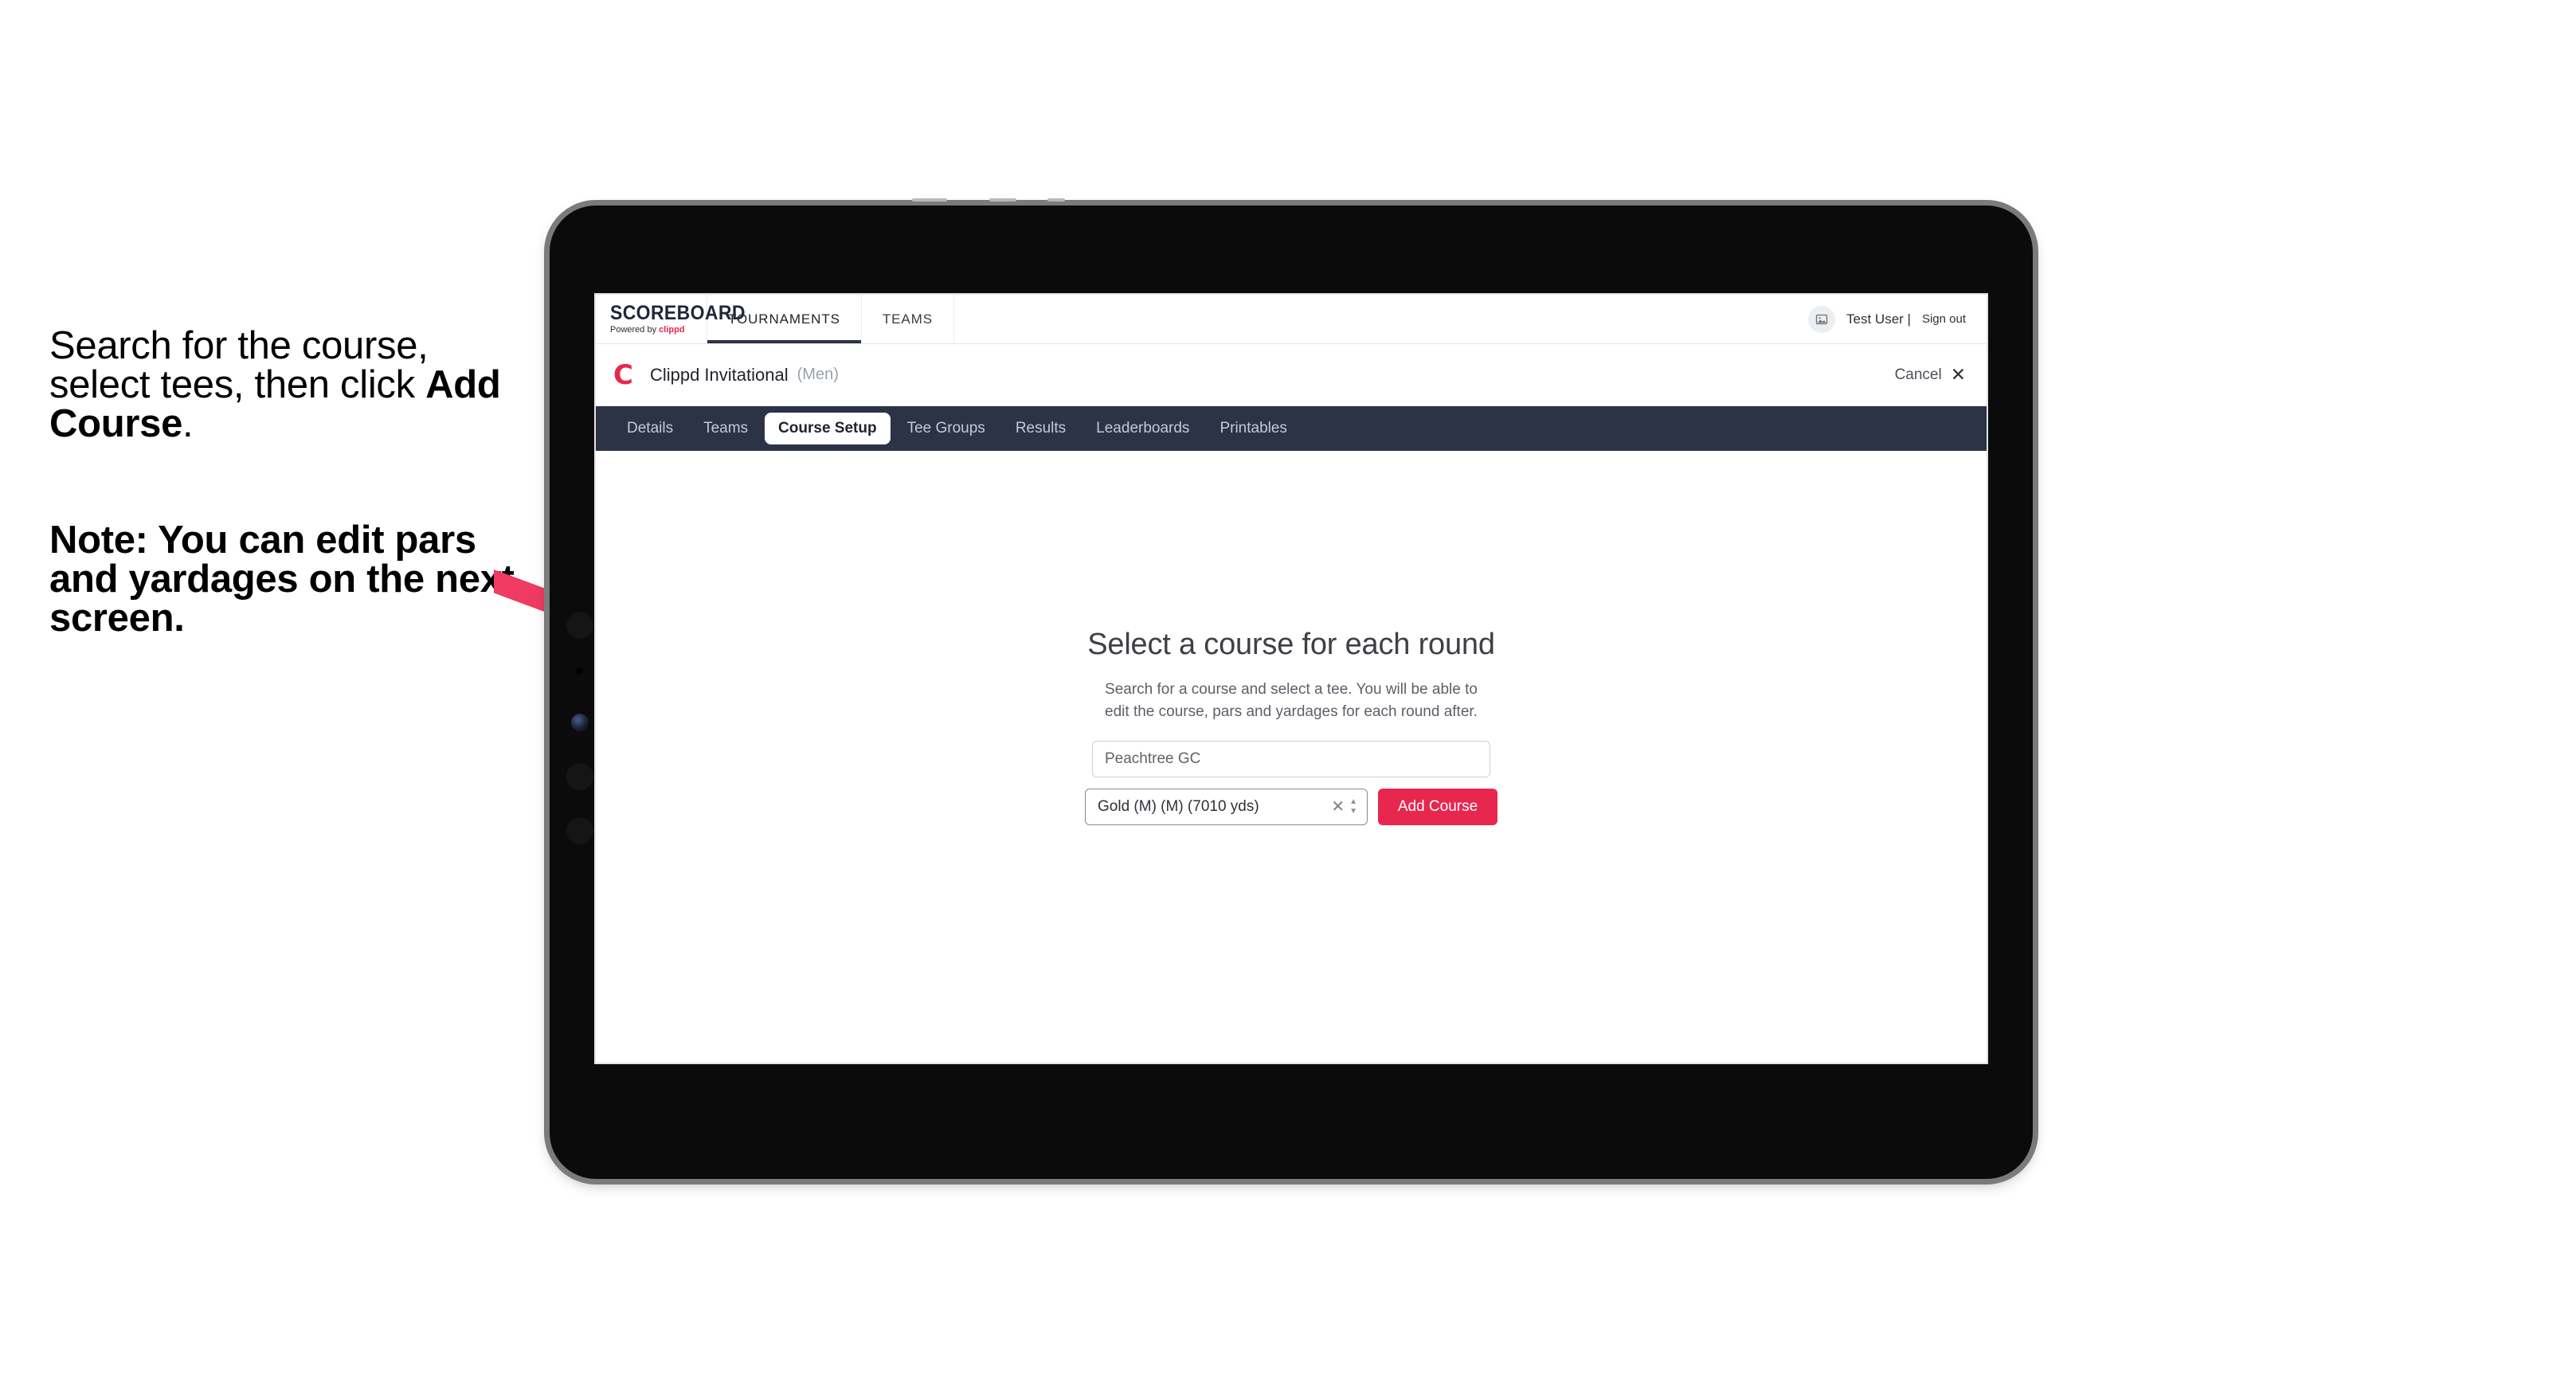  What do you see at coordinates (828, 428) in the screenshot?
I see `tab-course-setup: Course Setup` at bounding box center [828, 428].